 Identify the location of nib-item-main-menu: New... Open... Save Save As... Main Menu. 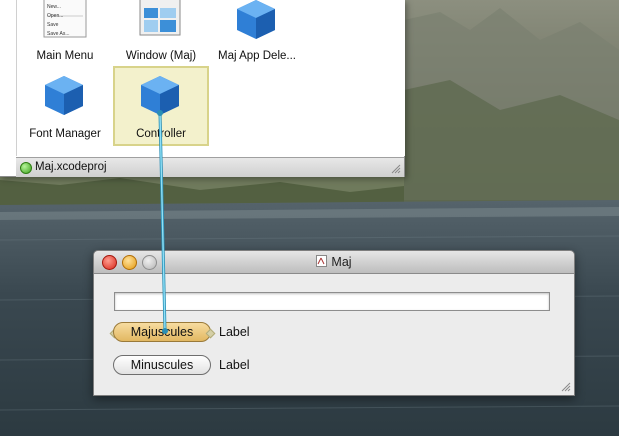
(65, 31).